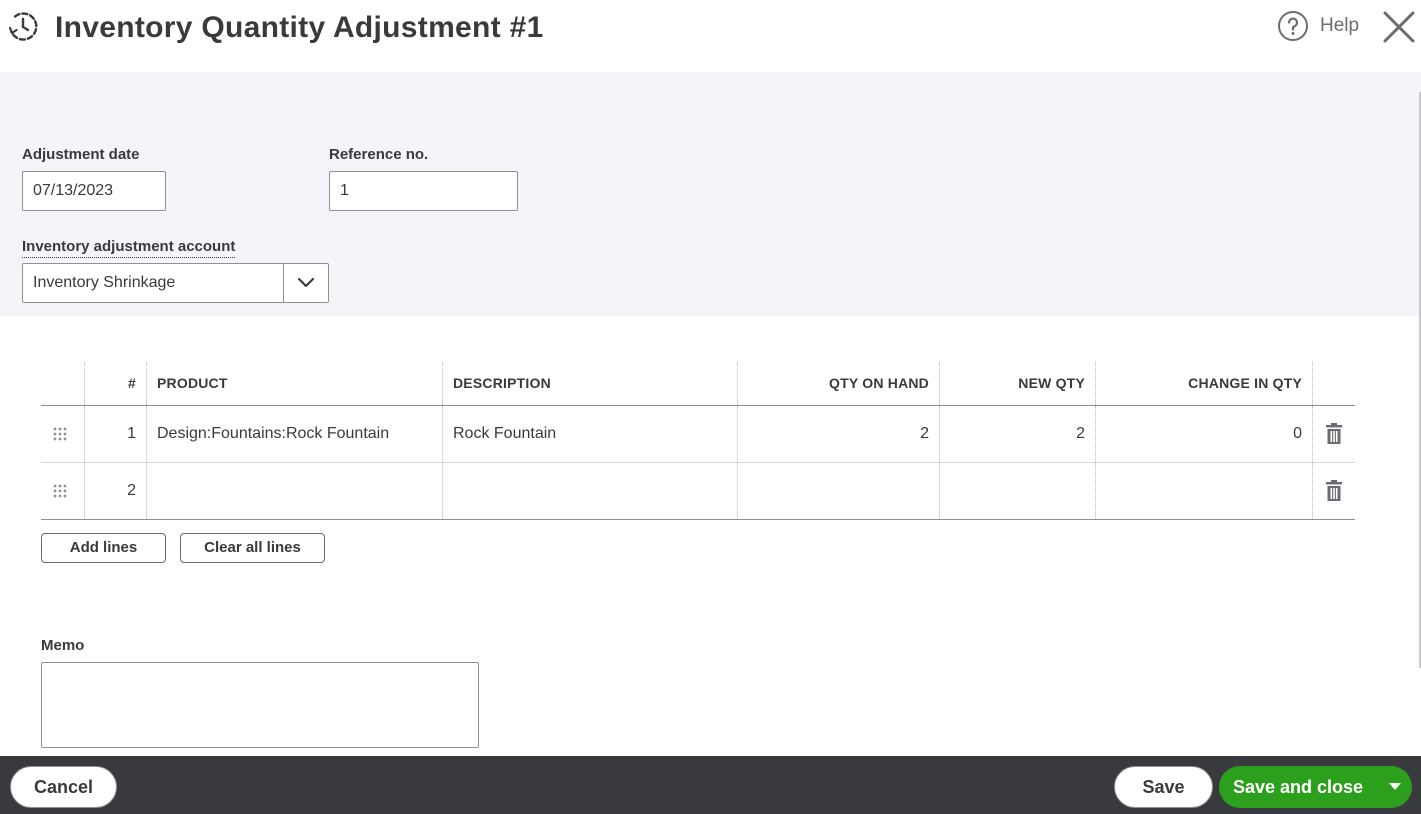 The width and height of the screenshot is (1421, 814). What do you see at coordinates (710, 36) in the screenshot?
I see `page-header: Inventory Quantity Adjustment #1 Help` at bounding box center [710, 36].